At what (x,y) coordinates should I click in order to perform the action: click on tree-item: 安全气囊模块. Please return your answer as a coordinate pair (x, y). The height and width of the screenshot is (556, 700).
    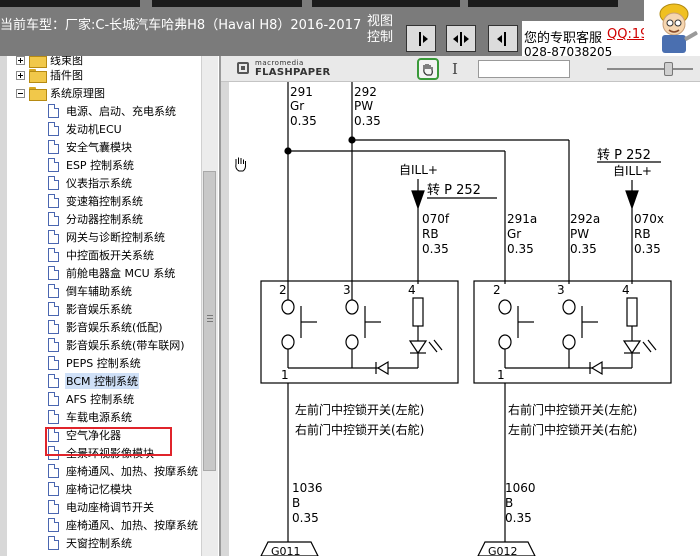
    Looking at the image, I should click on (90, 147).